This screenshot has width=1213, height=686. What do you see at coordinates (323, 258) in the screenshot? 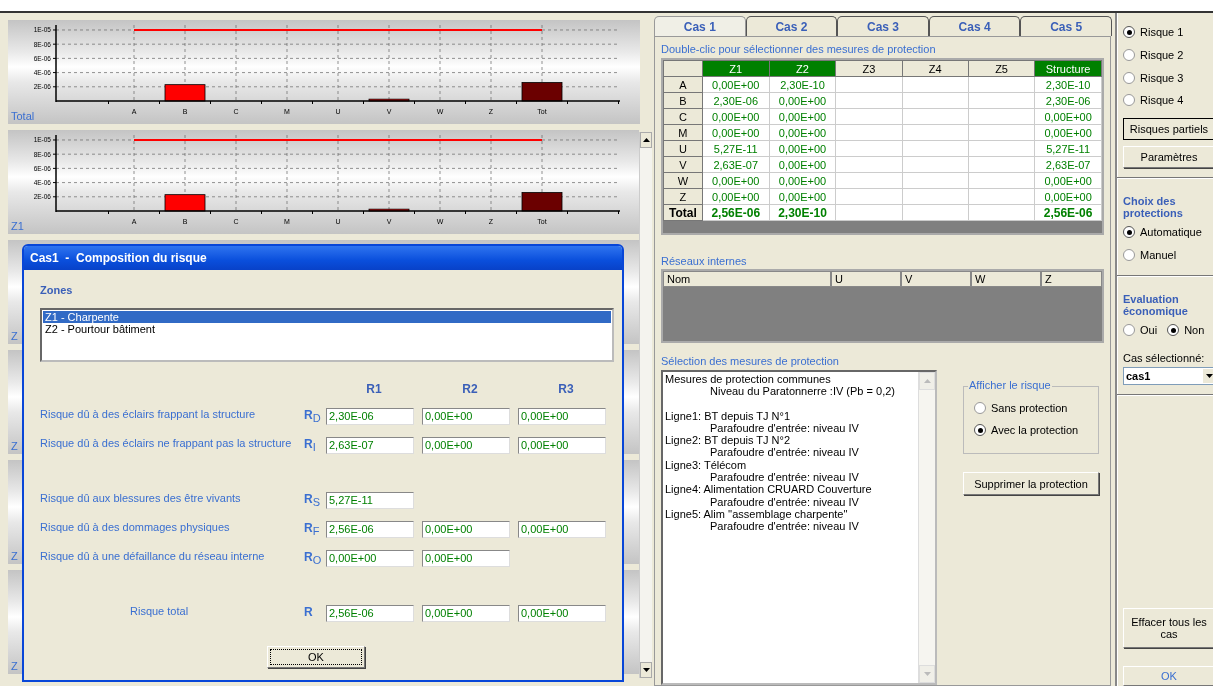
I see `dialog-title: Cas1 - Composition du risque` at bounding box center [323, 258].